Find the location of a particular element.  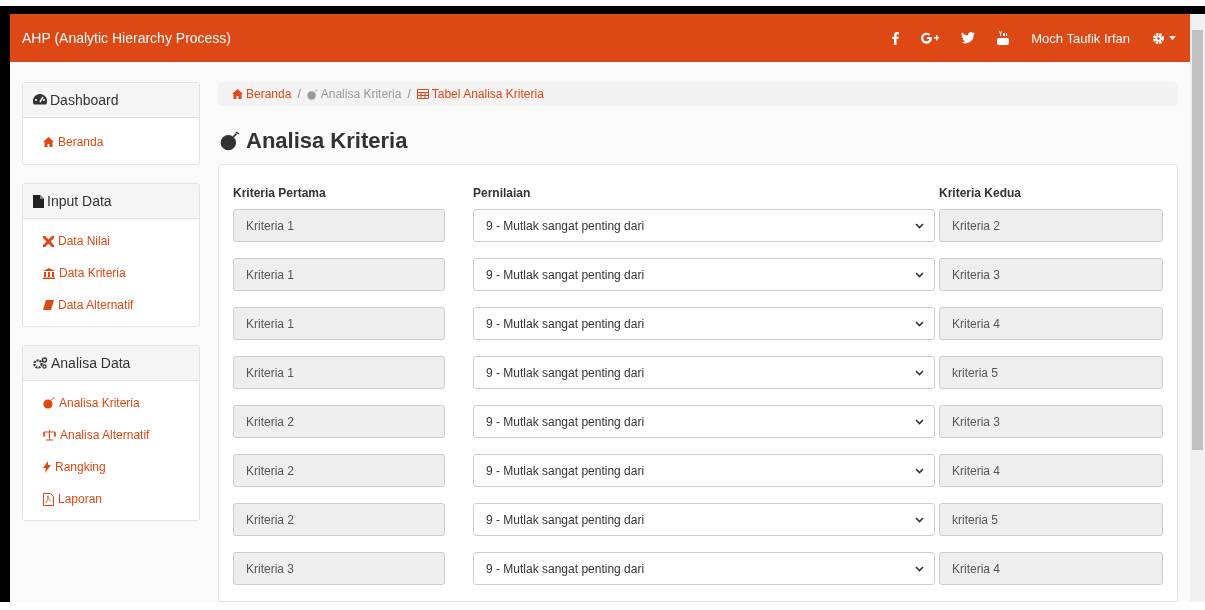

cross-icon is located at coordinates (48, 241).